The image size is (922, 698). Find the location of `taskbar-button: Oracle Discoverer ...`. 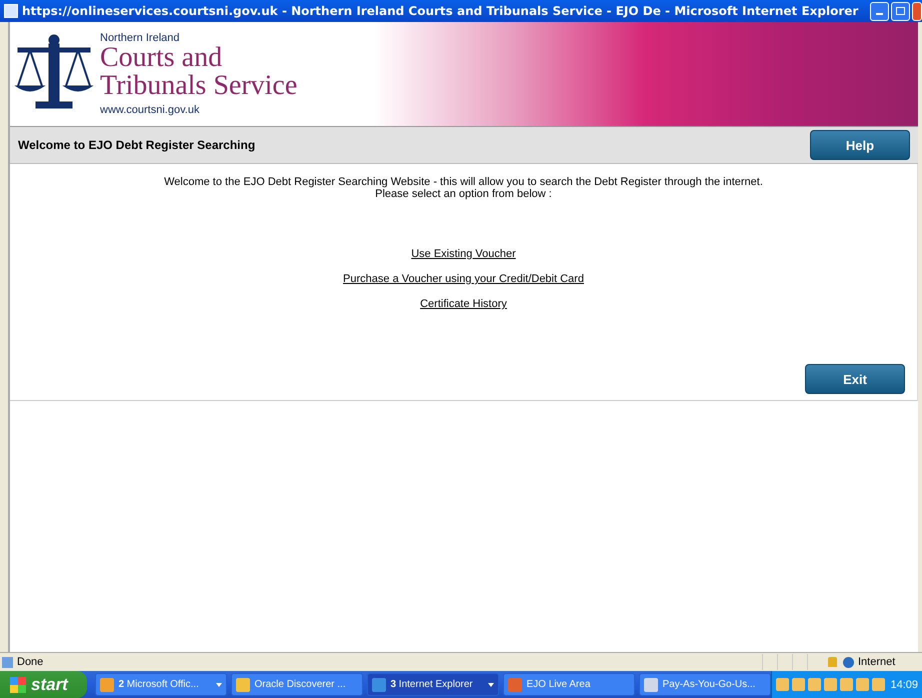

taskbar-button: Oracle Discoverer ... is located at coordinates (297, 684).